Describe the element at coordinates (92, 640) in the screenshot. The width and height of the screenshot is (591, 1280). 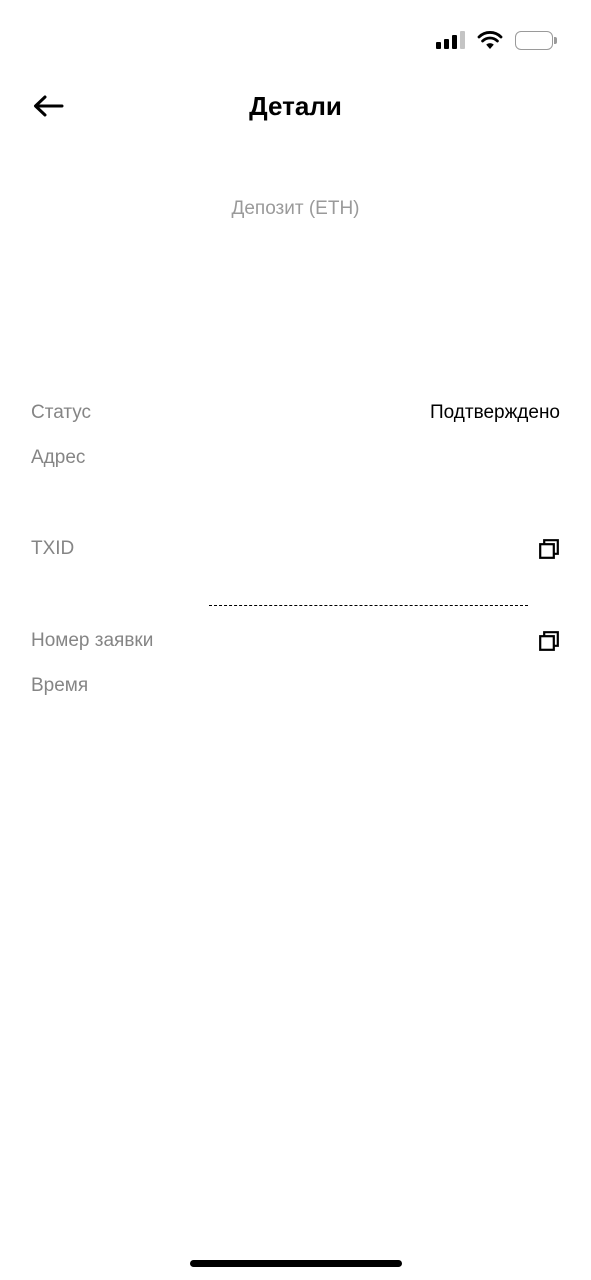
I see `order-number-label: Номер заявки` at that location.